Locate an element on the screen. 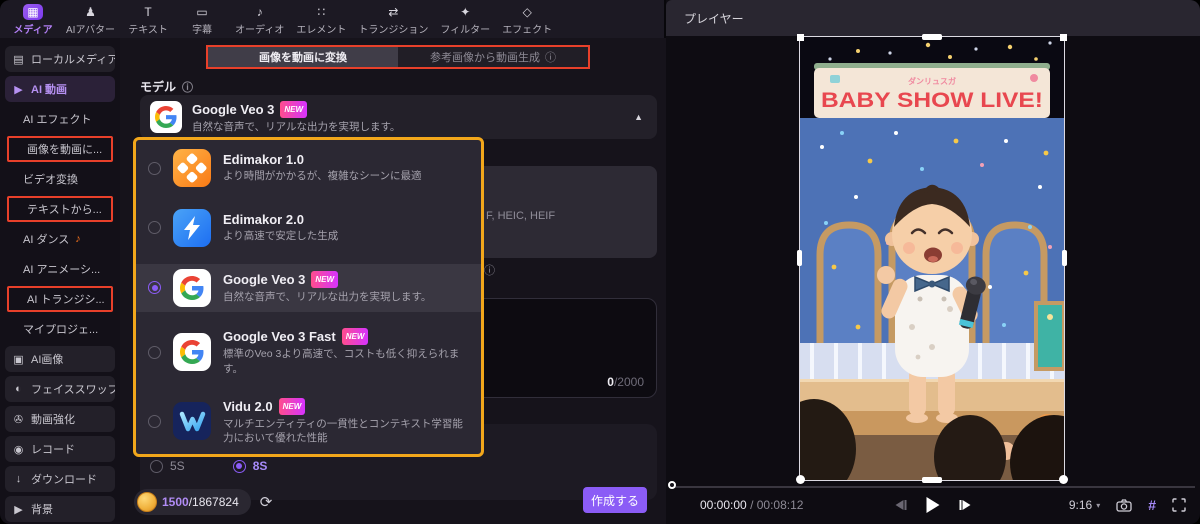 The width and height of the screenshot is (1200, 524). duration-options: 5S 8S is located at coordinates (208, 466).